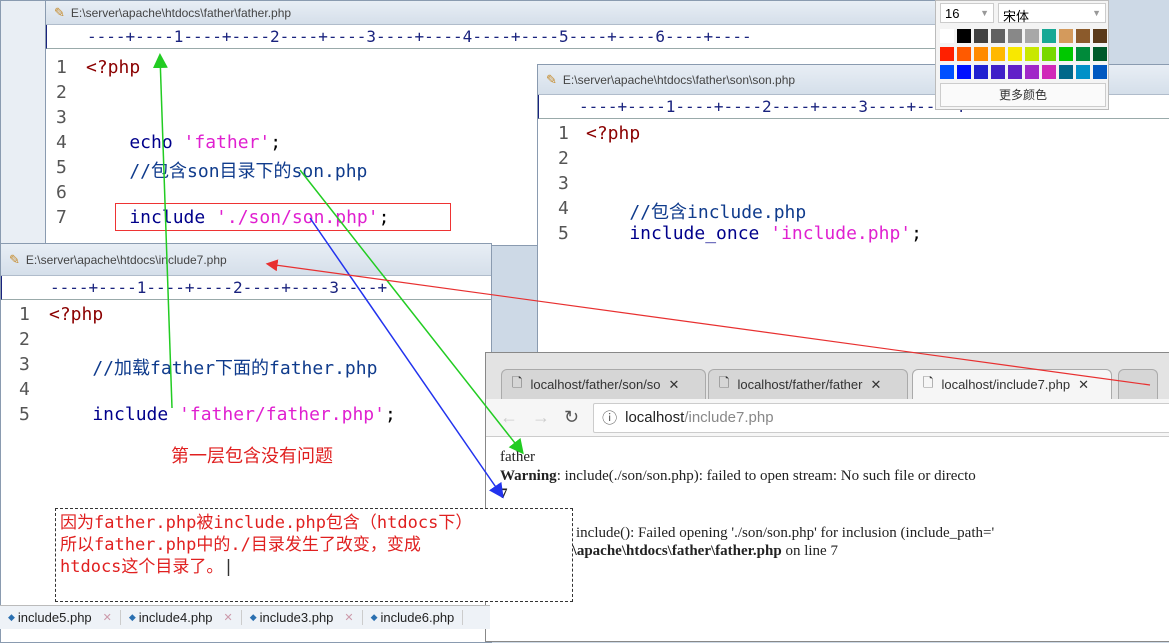 This screenshot has height=643, width=1169. I want to click on page-icon: 🗋, so click(517, 382).